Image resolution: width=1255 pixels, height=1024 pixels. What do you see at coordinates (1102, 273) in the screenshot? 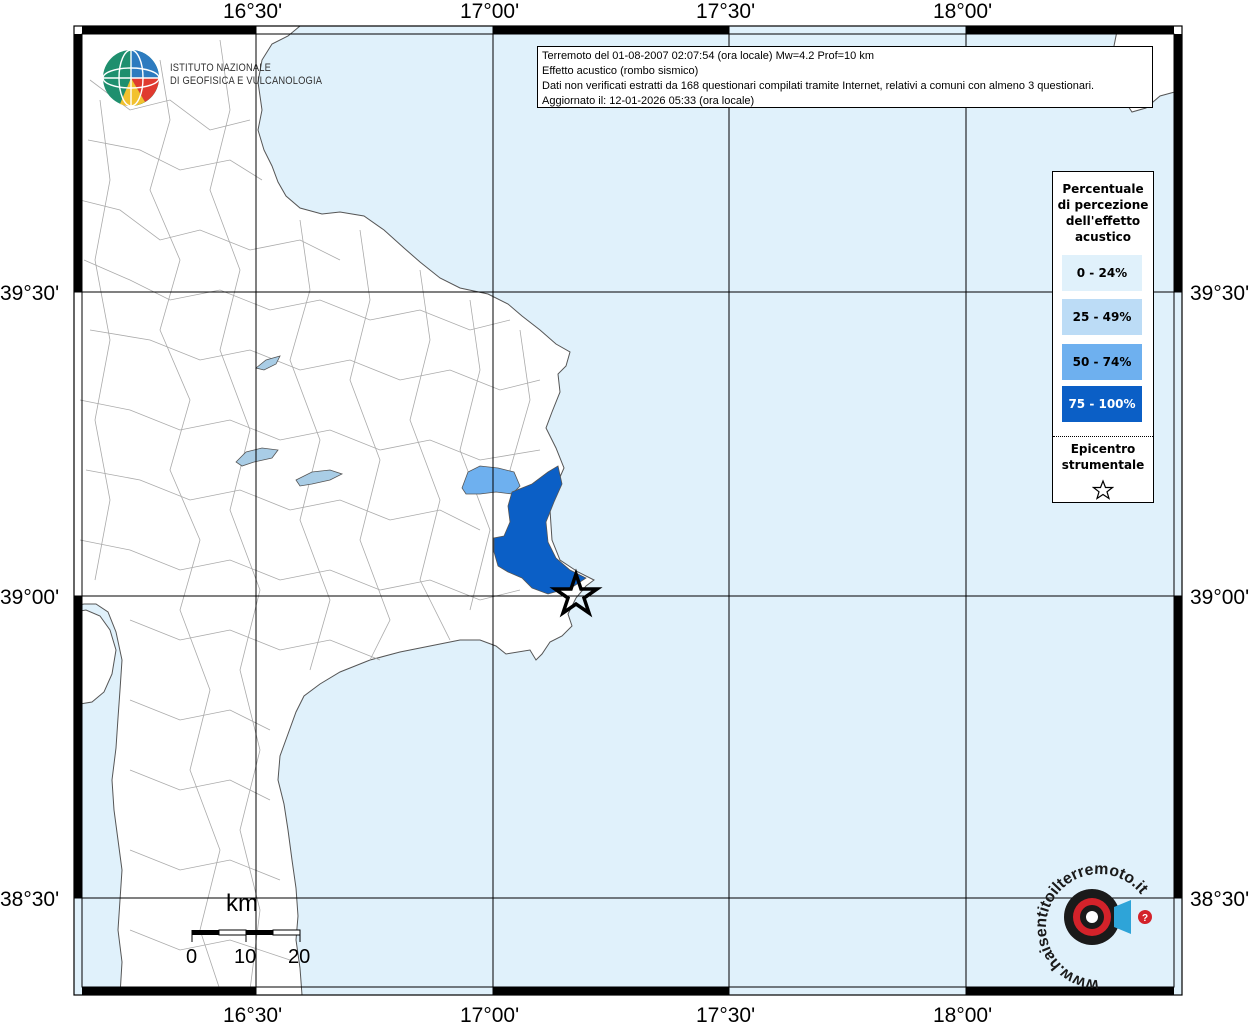
I see `legend-item-0-24: 0 - 24%` at bounding box center [1102, 273].